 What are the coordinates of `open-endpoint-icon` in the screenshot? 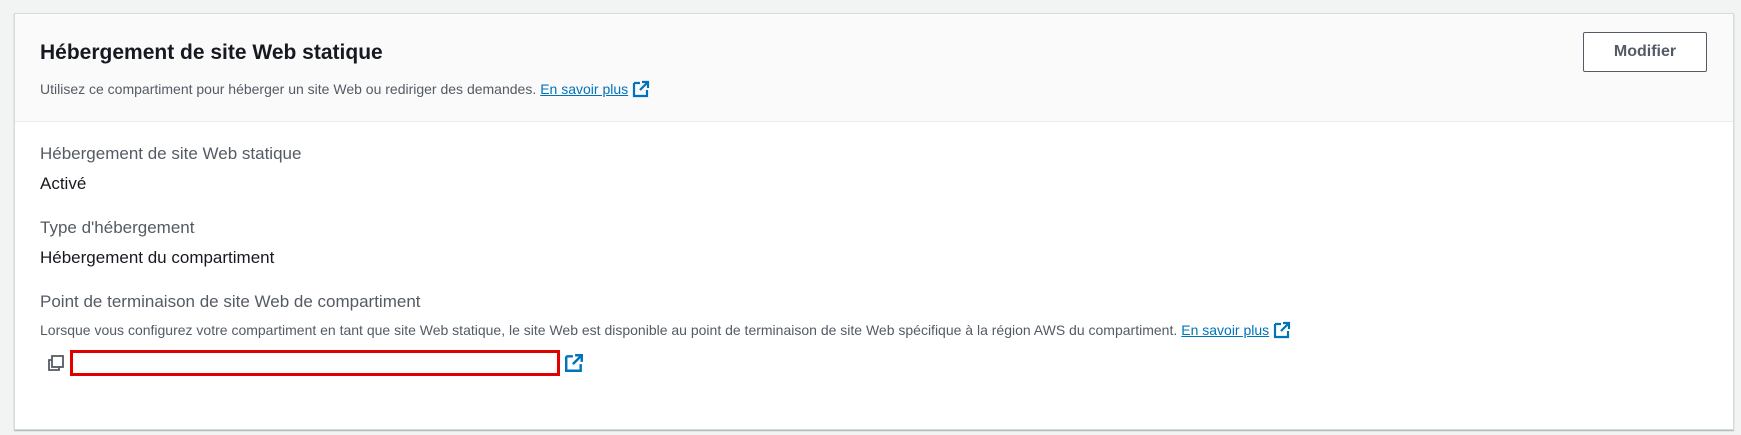 It's located at (574, 363).